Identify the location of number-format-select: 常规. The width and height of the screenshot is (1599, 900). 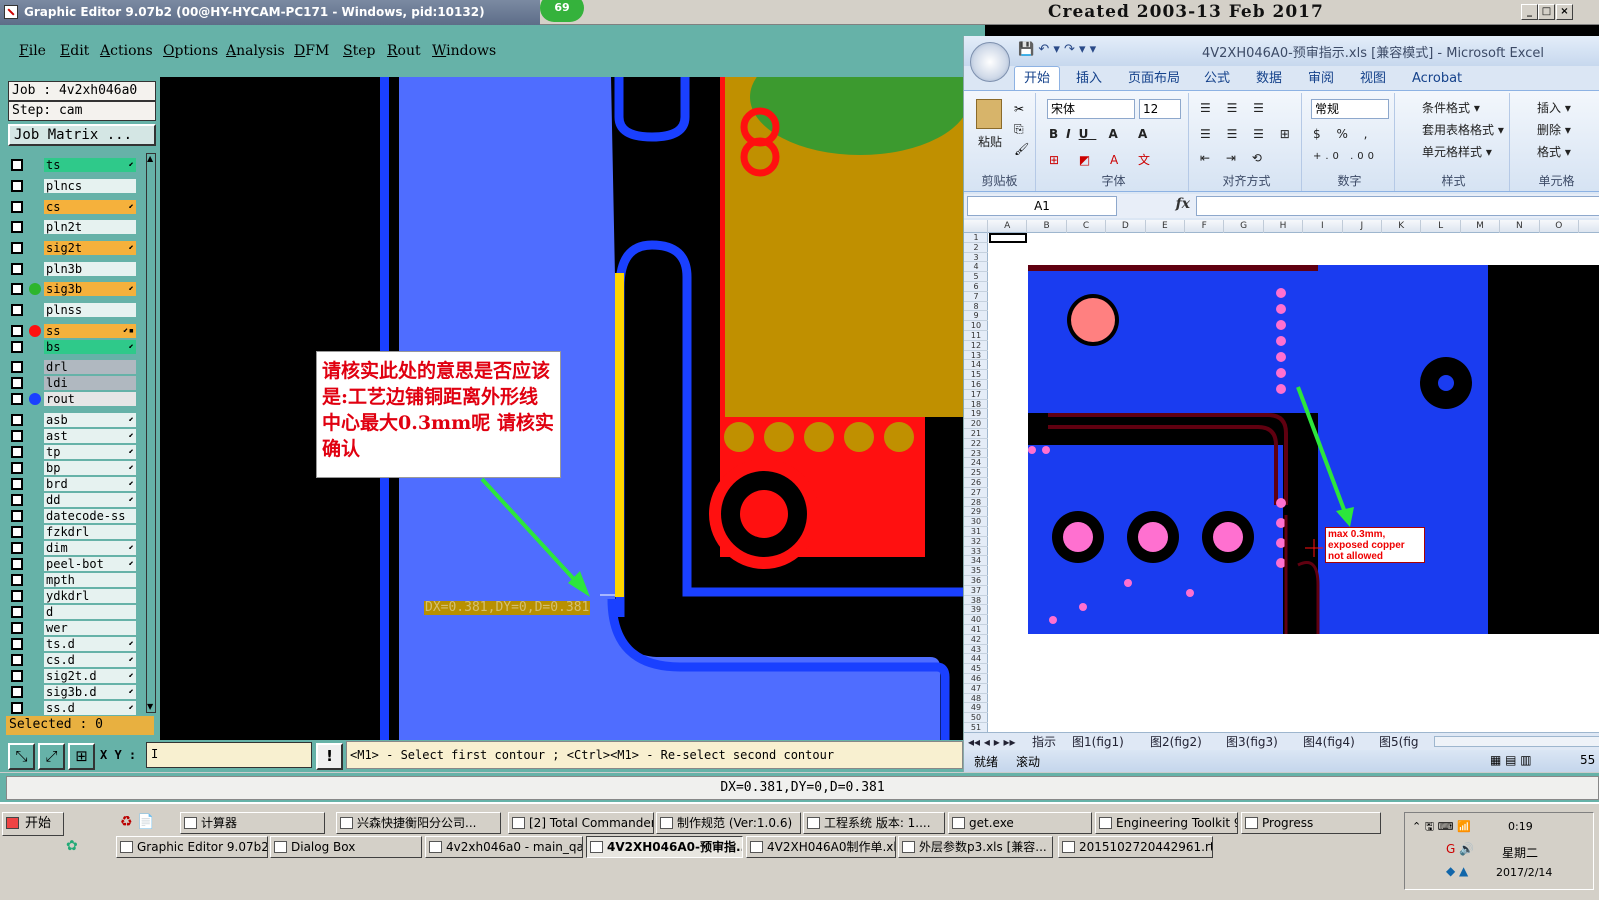
(1350, 109).